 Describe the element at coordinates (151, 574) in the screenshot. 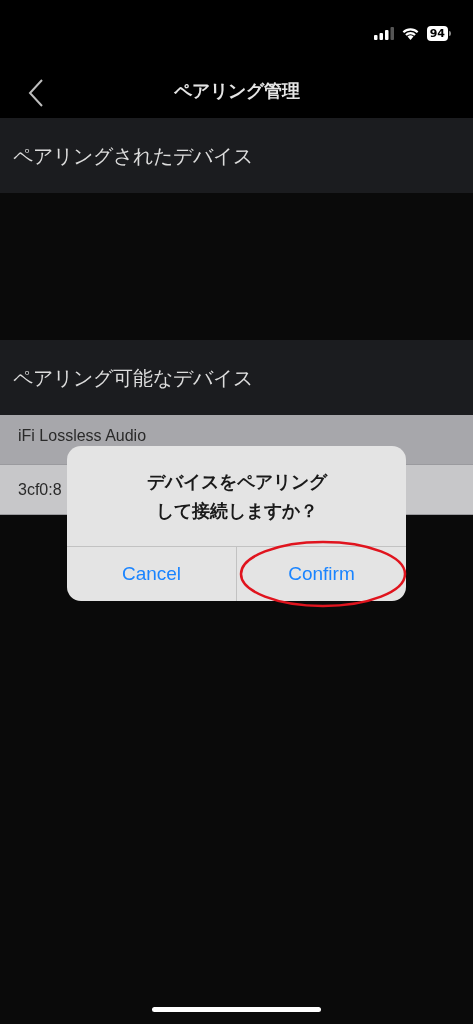

I see `dialog-button: Cancel` at that location.